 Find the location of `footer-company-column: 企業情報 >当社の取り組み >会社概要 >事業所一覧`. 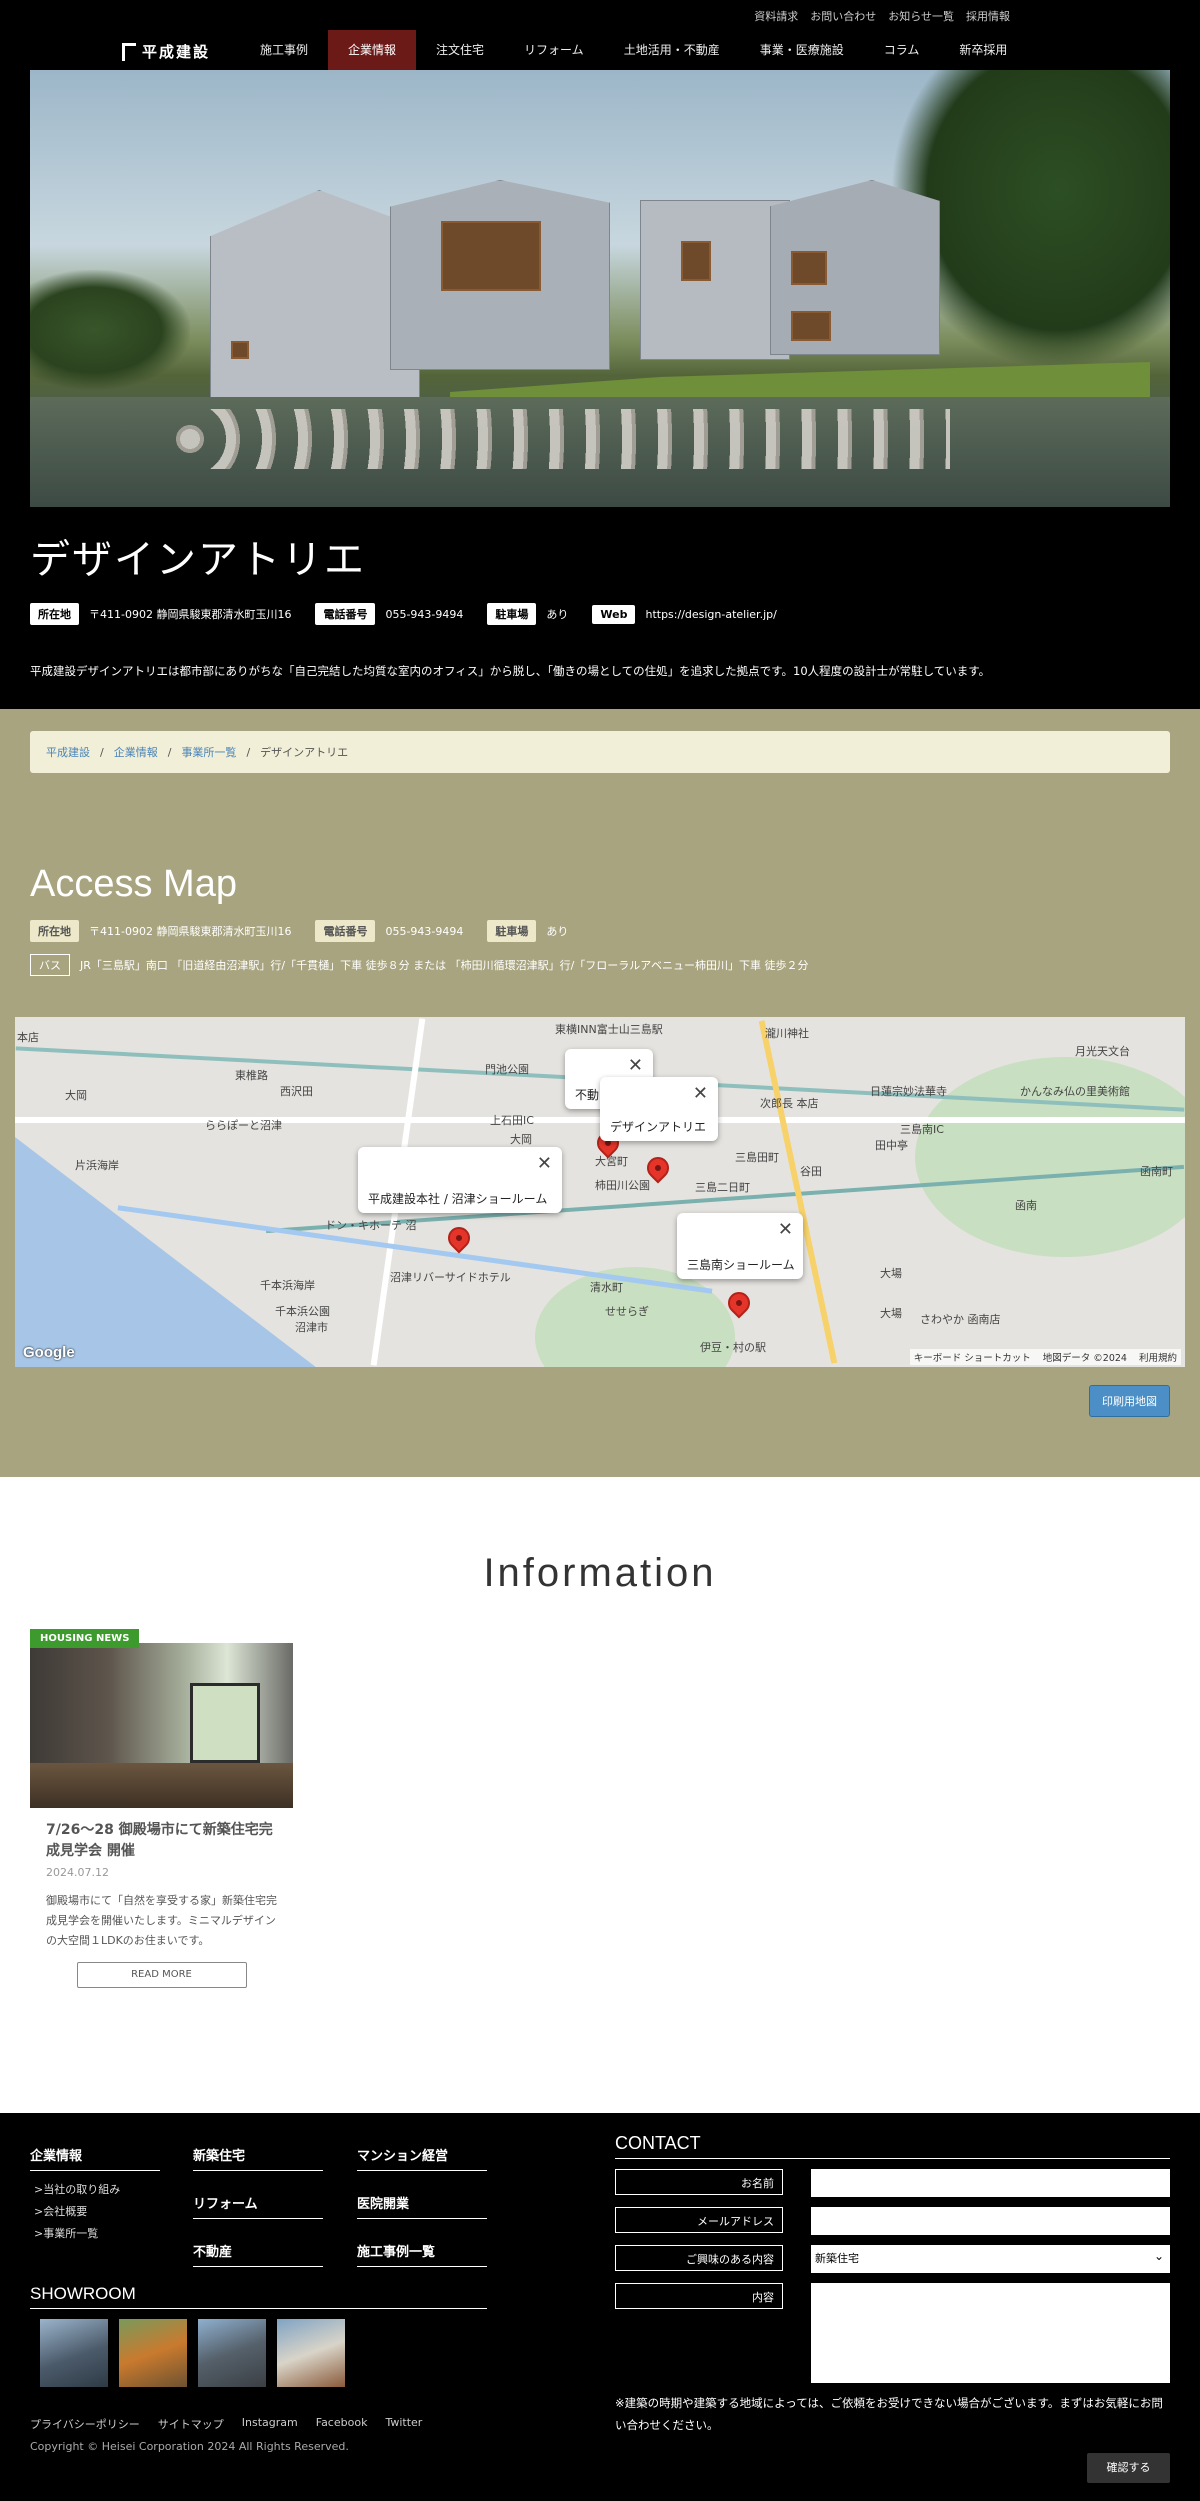

footer-company-column: 企業情報 >当社の取り組み >会社概要 >事業所一覧 is located at coordinates (95, 2196).